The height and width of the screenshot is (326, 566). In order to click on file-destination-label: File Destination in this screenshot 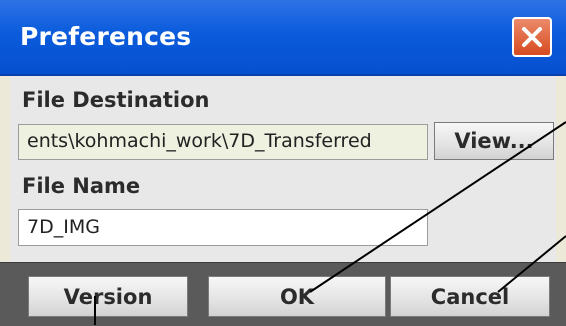, I will do `click(116, 100)`.